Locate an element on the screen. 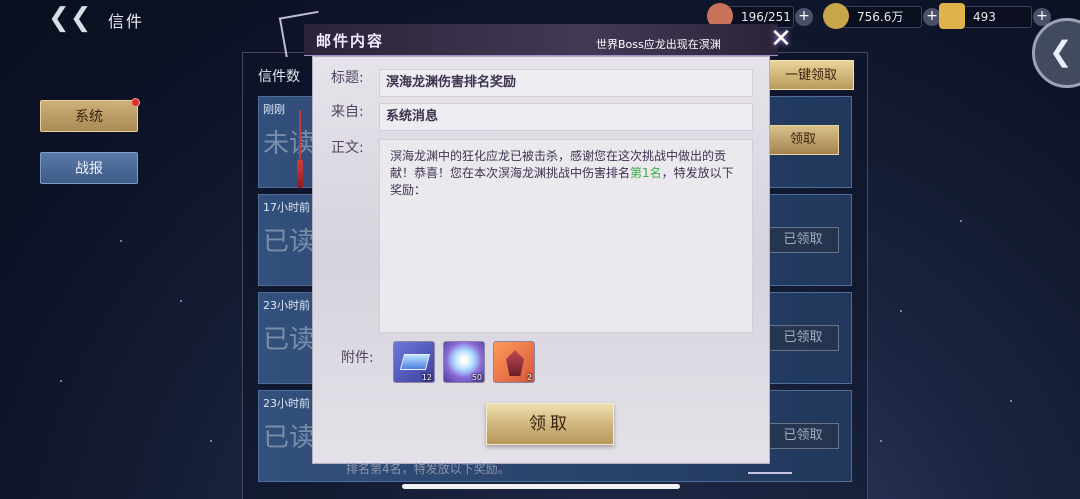  claim-all-button: 一键领取 is located at coordinates (811, 75).